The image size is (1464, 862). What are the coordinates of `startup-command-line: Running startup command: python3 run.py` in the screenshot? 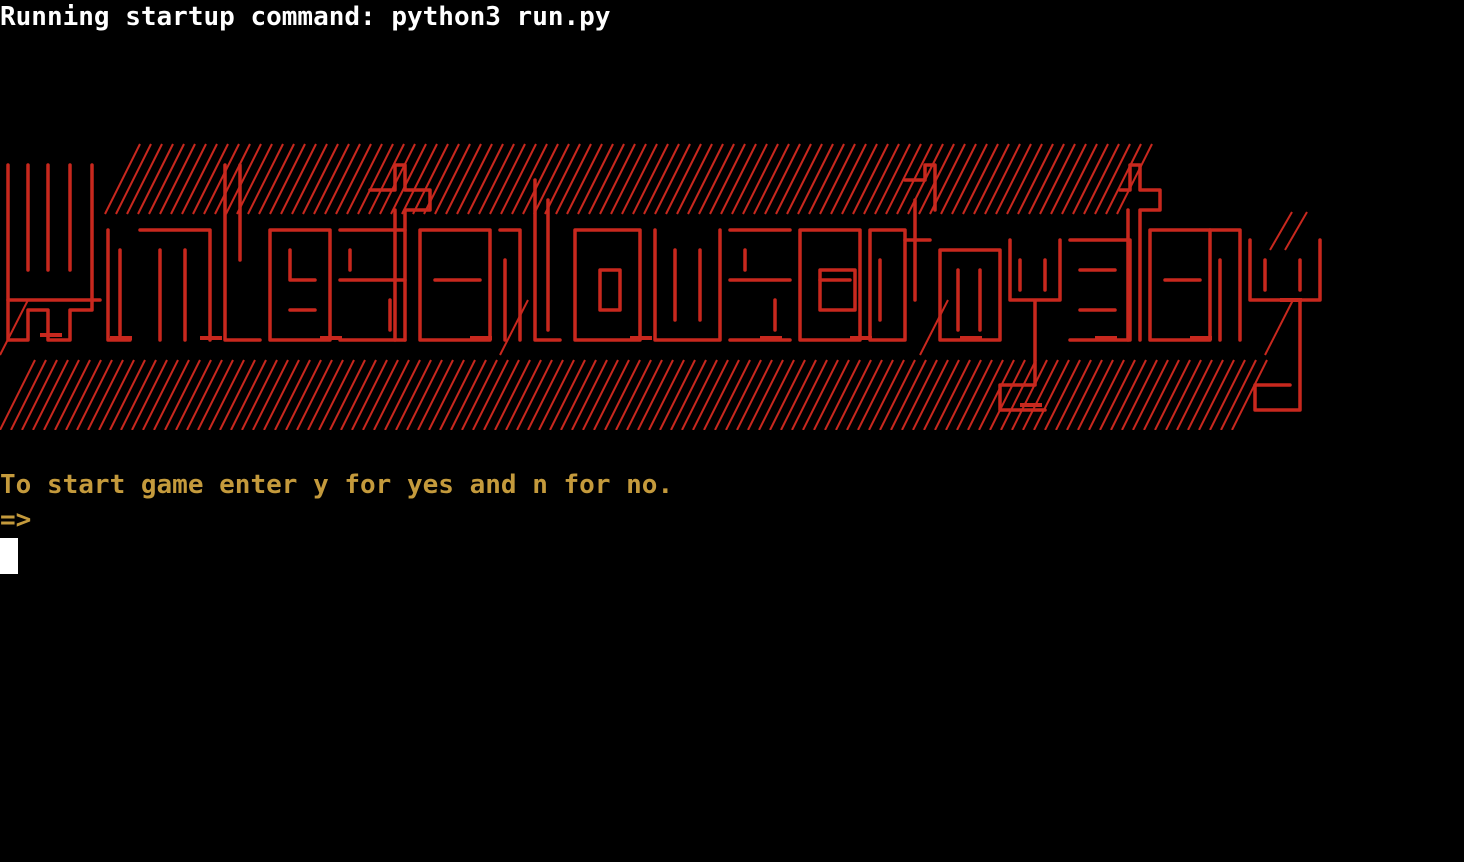 It's located at (305, 17).